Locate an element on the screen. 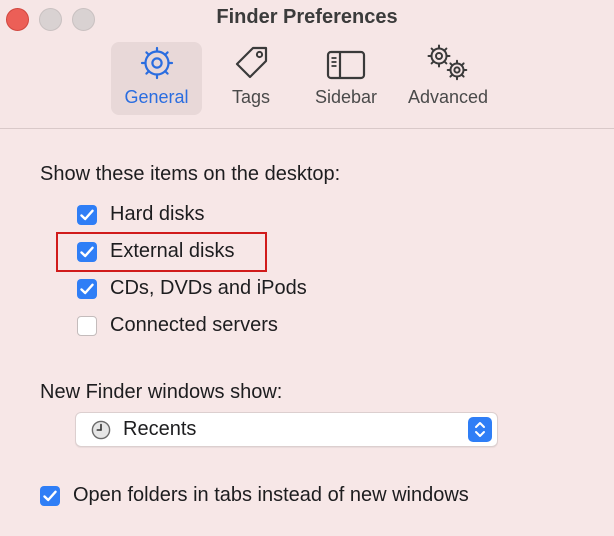  cds-dvds-ipods-checkbox is located at coordinates (87, 288).